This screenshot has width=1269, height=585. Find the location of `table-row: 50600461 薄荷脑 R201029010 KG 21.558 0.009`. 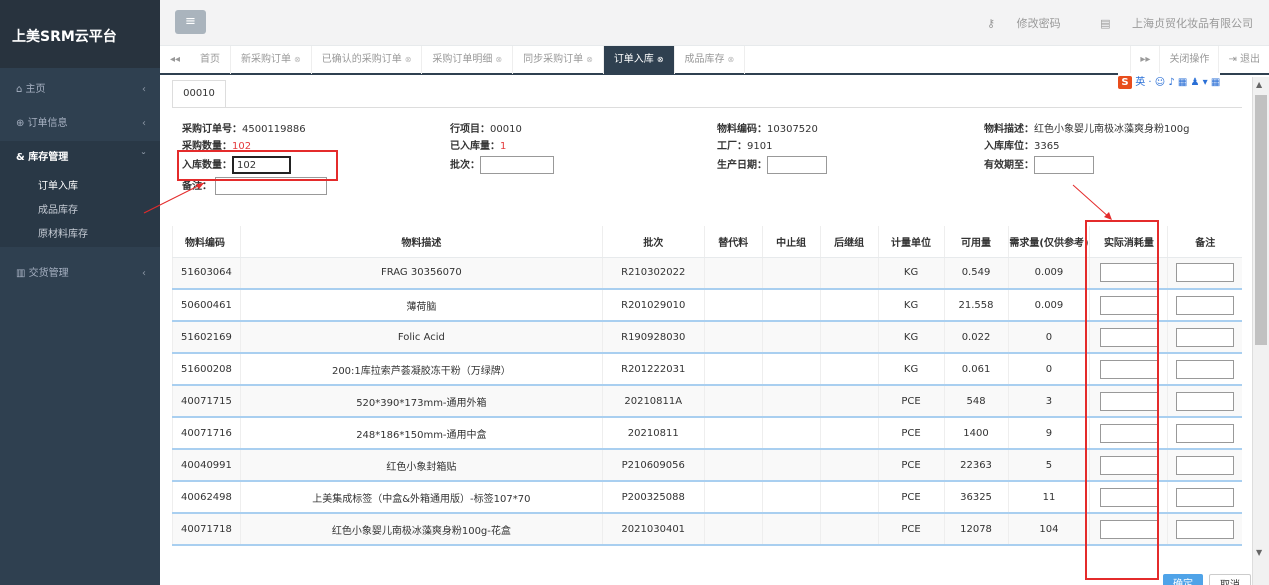

table-row: 50600461 薄荷脑 R201029010 KG 21.558 0.009 is located at coordinates (707, 305).